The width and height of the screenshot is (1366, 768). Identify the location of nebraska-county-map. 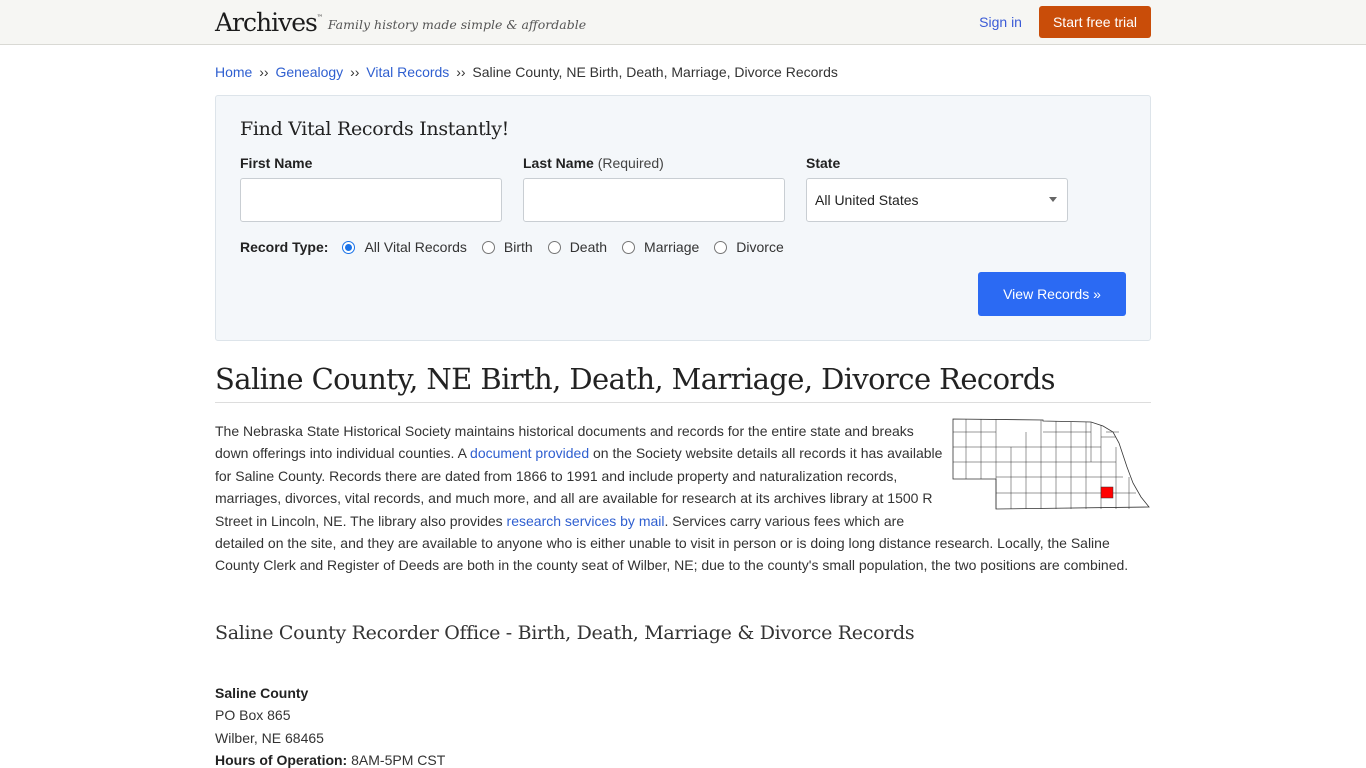
(1051, 464).